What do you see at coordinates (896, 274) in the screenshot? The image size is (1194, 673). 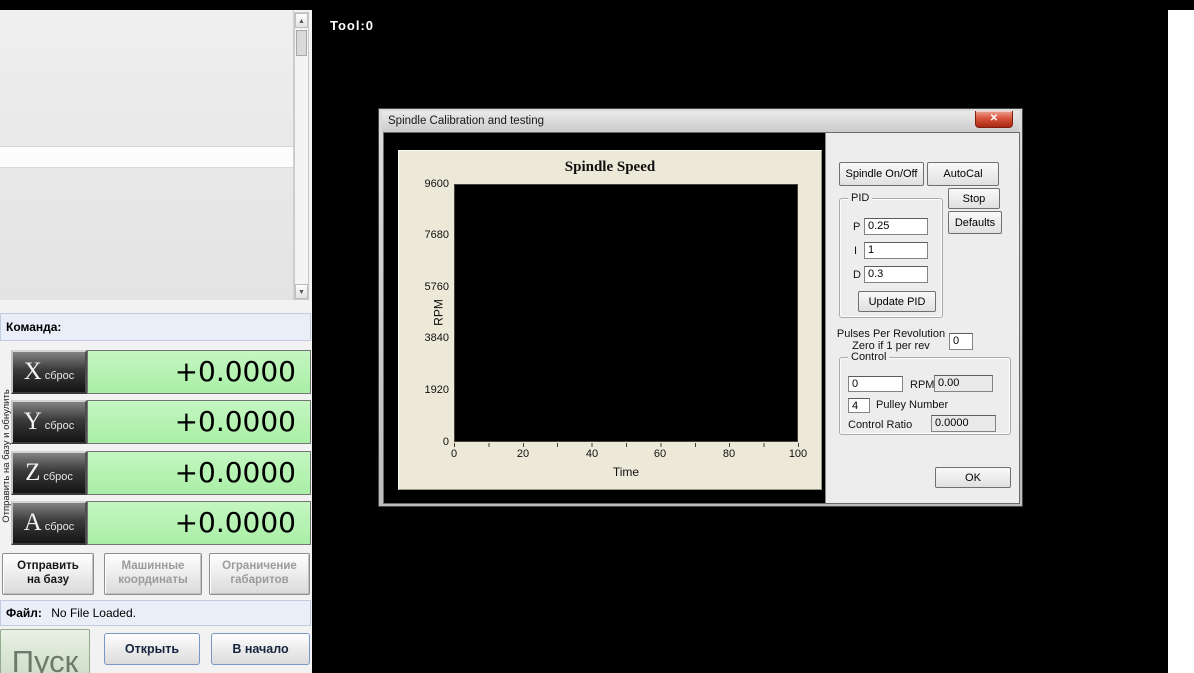 I see `d-input: 0.3` at bounding box center [896, 274].